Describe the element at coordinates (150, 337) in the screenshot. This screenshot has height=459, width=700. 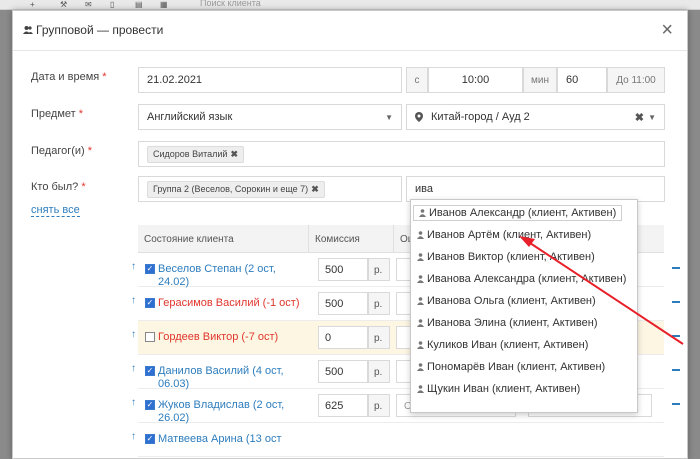
I see `attended-checkbox` at that location.